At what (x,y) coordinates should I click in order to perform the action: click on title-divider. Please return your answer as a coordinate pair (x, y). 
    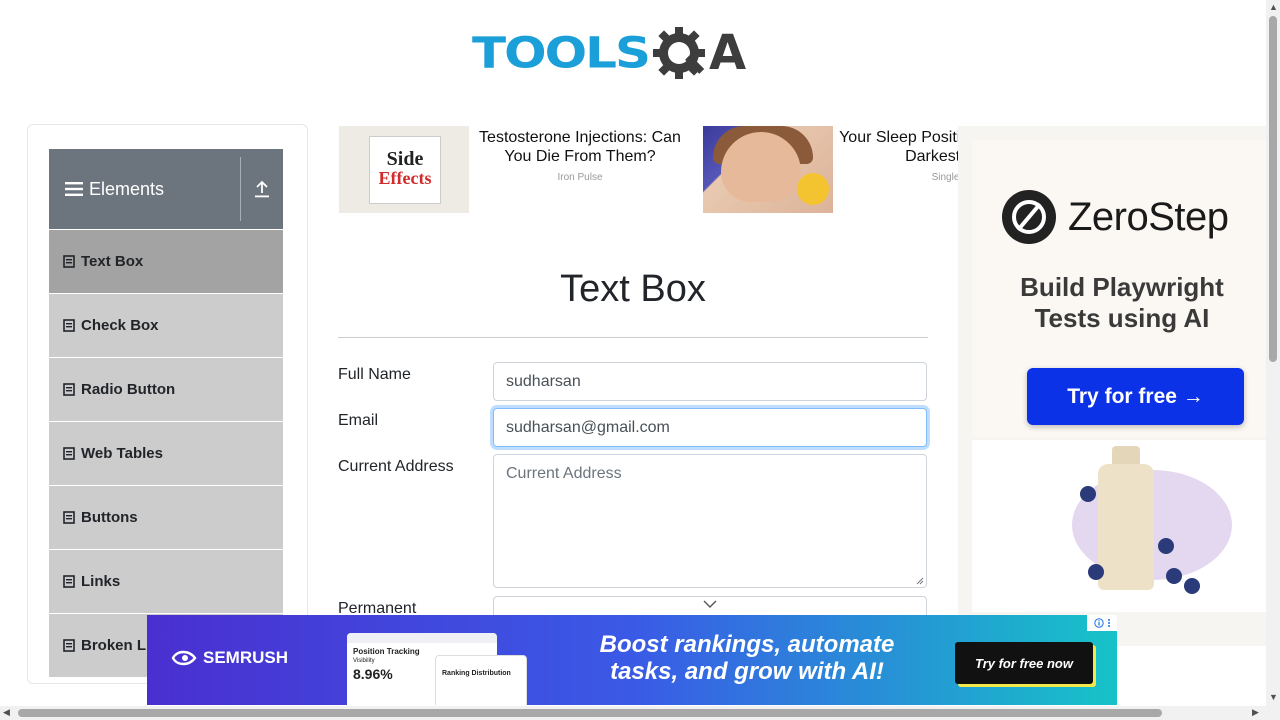
    Looking at the image, I should click on (633, 337).